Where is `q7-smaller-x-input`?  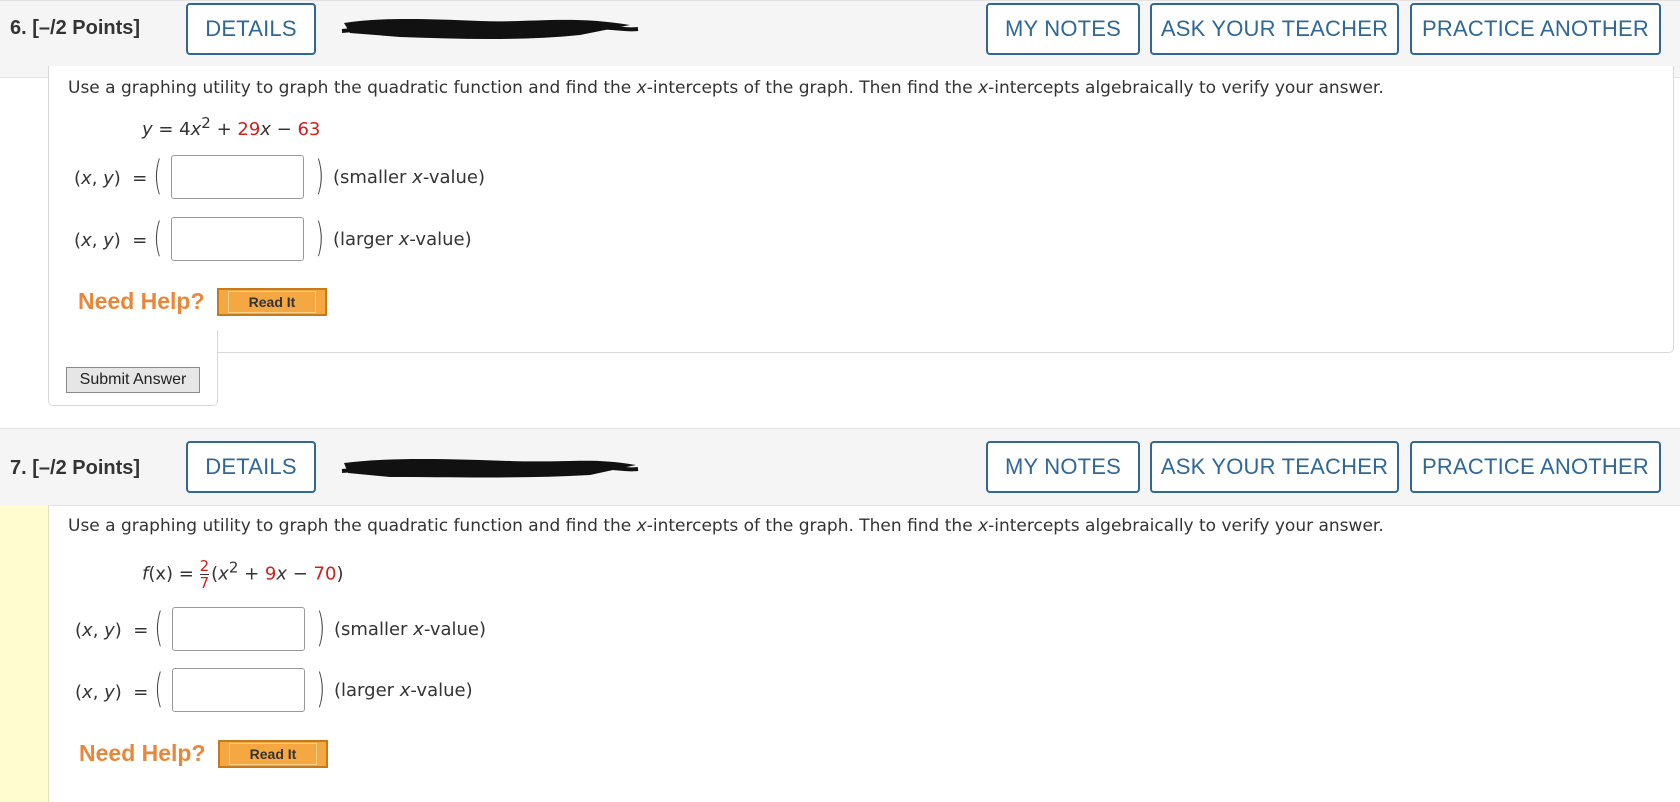
q7-smaller-x-input is located at coordinates (238, 629).